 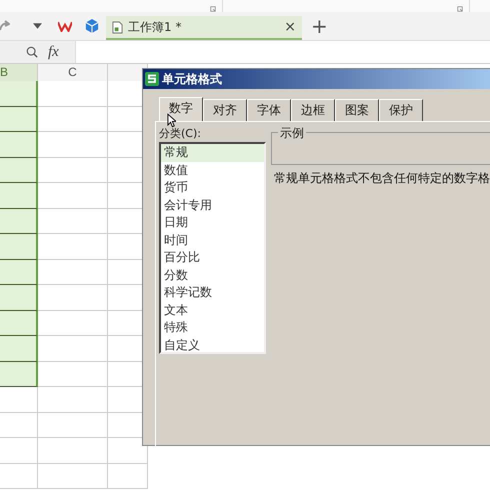 I want to click on formula-input, so click(x=282, y=52).